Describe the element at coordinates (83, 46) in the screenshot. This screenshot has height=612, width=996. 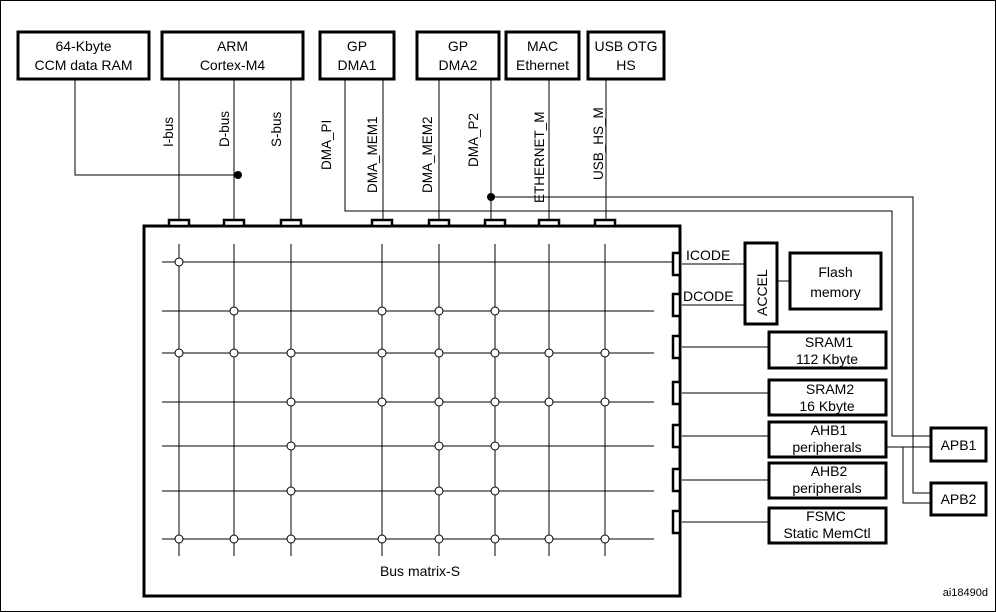
I see `ccm-line1: 64-Kbyte` at that location.